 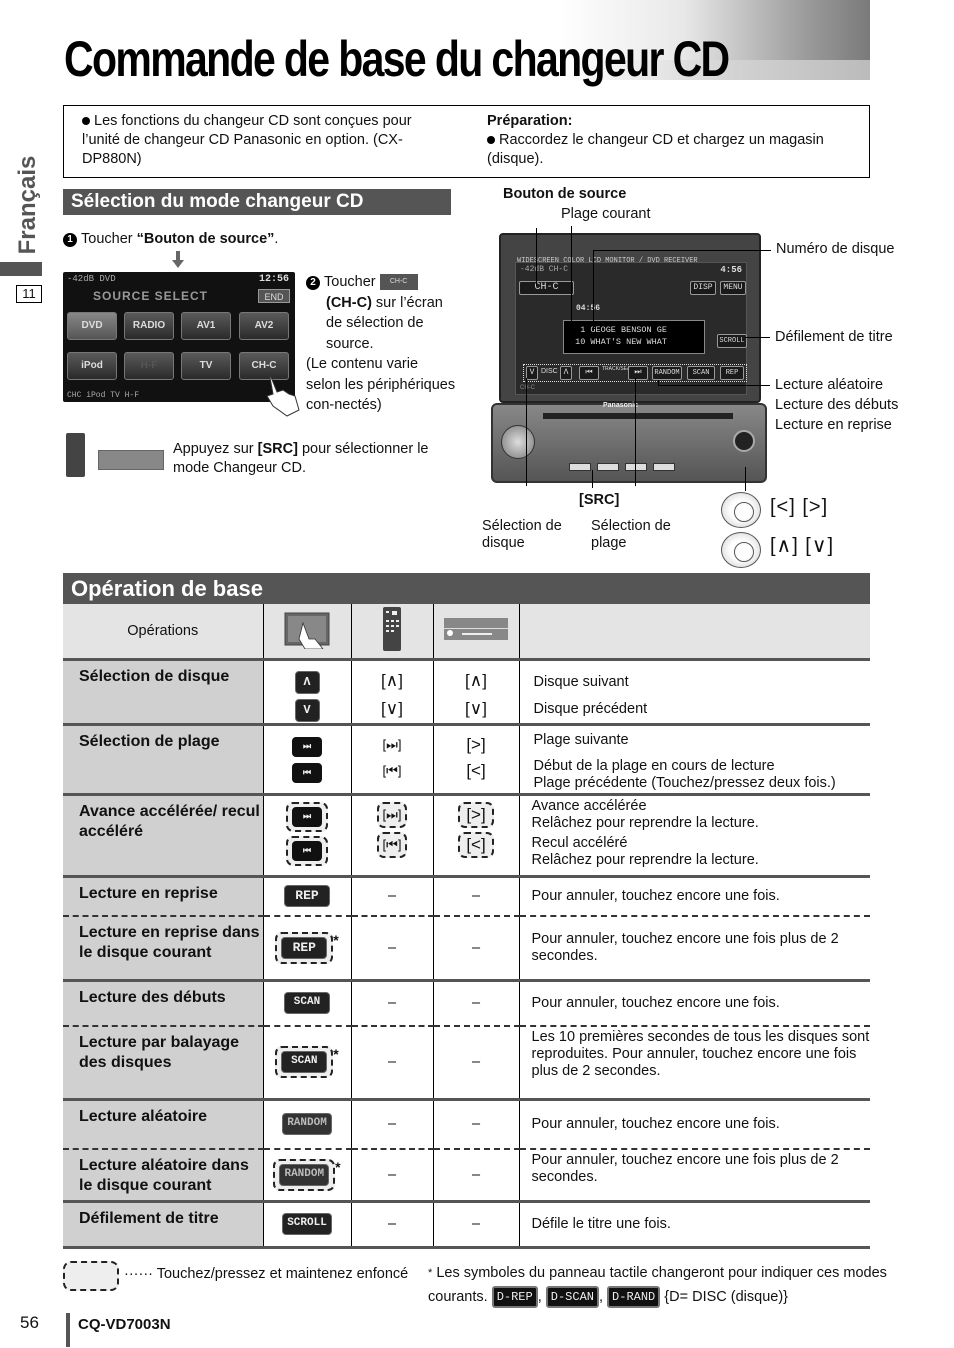 I want to click on disc-slot, so click(x=638, y=416).